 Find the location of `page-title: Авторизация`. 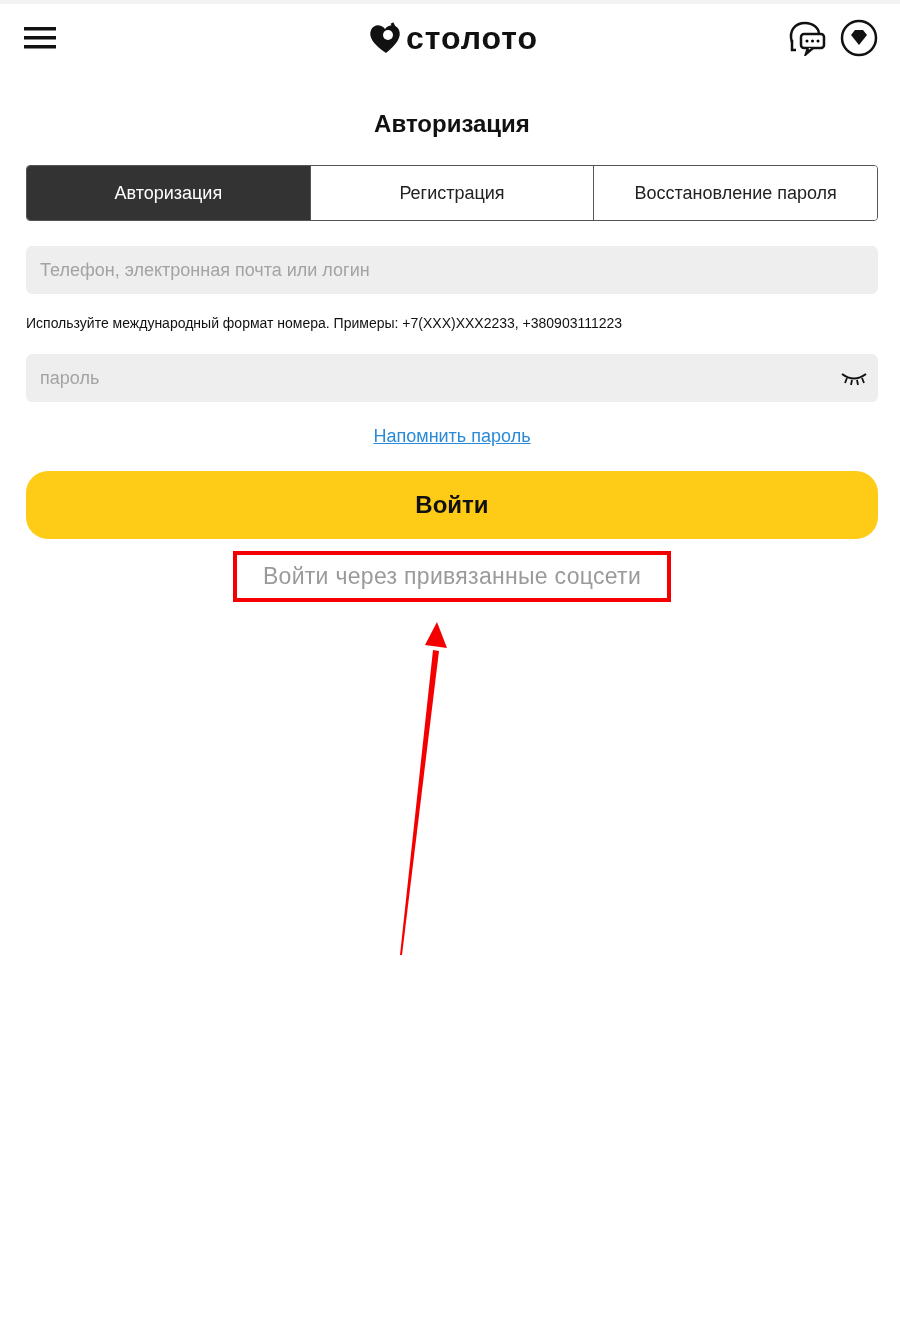

page-title: Авторизация is located at coordinates (452, 124).